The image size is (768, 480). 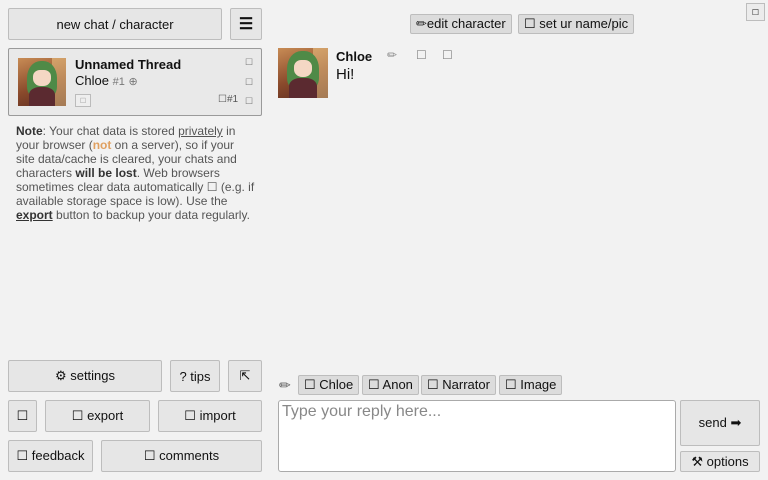 I want to click on box-button: ☐, so click(x=22, y=416).